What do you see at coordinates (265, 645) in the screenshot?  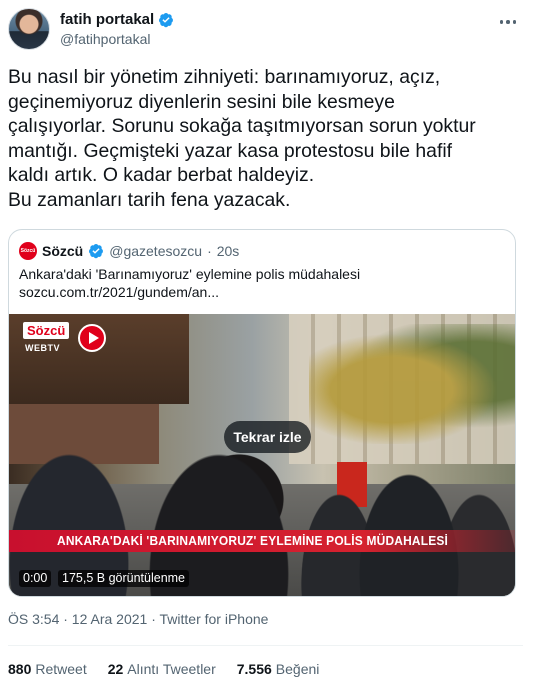 I see `divider` at bounding box center [265, 645].